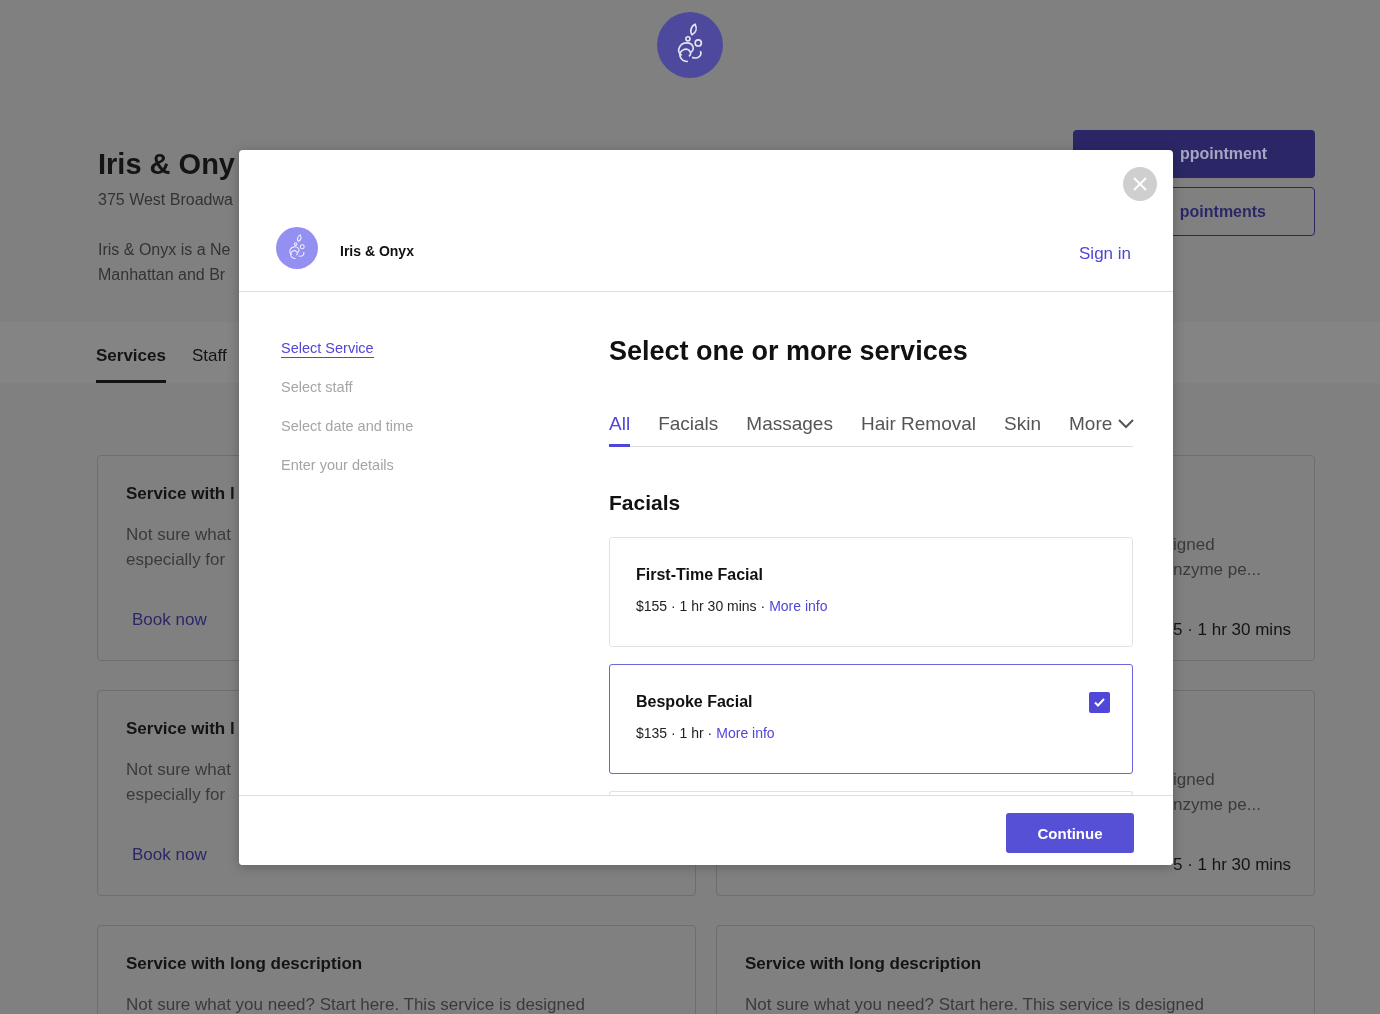  What do you see at coordinates (871, 591) in the screenshot?
I see `service-option-card: First-Time Facial $155 · 1 hr 30 mins · More info` at bounding box center [871, 591].